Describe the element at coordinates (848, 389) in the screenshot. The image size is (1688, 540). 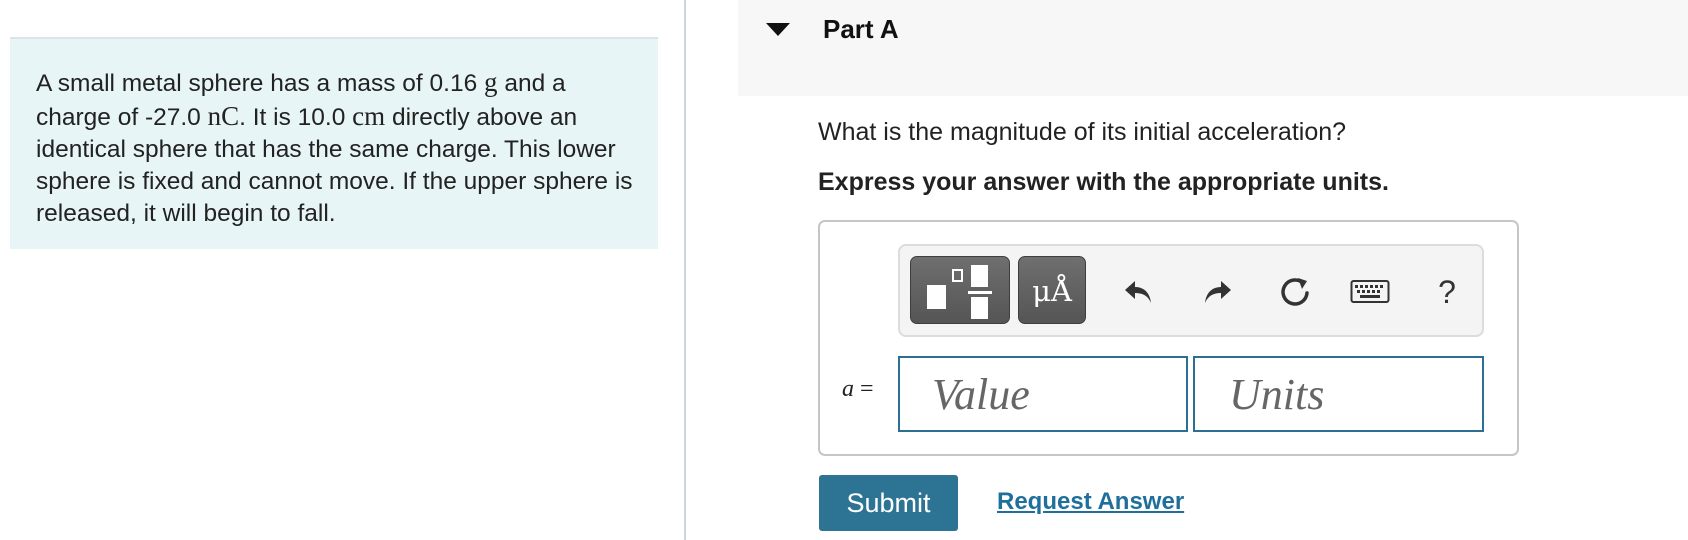
I see `variable-symbol: a` at that location.